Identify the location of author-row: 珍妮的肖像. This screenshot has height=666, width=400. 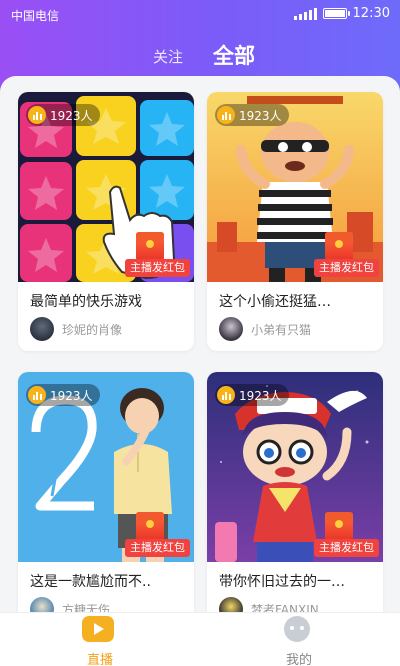
(76, 329).